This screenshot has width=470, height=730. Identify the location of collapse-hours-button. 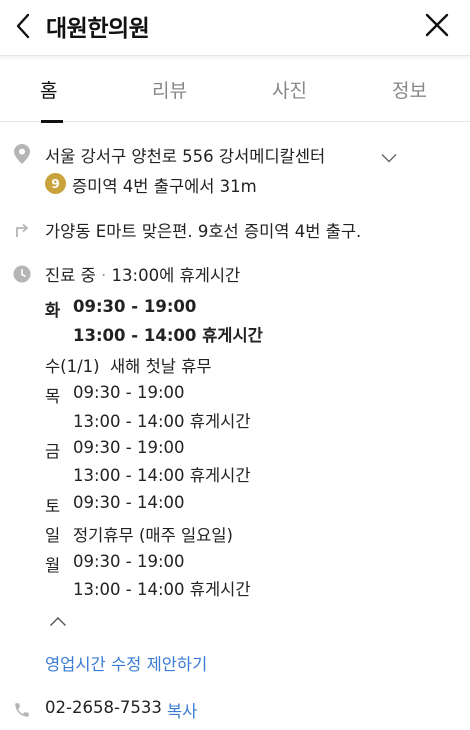
(59, 619).